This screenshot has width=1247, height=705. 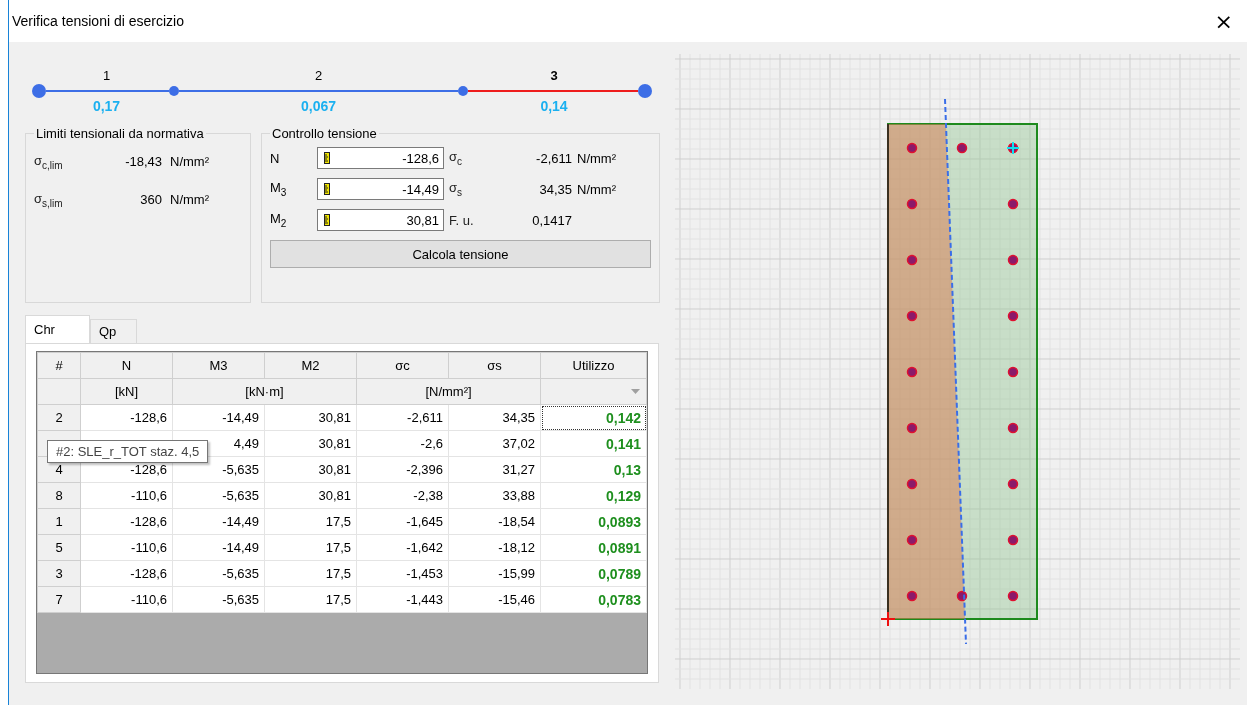 I want to click on group-title: Controllo tensione, so click(x=324, y=133).